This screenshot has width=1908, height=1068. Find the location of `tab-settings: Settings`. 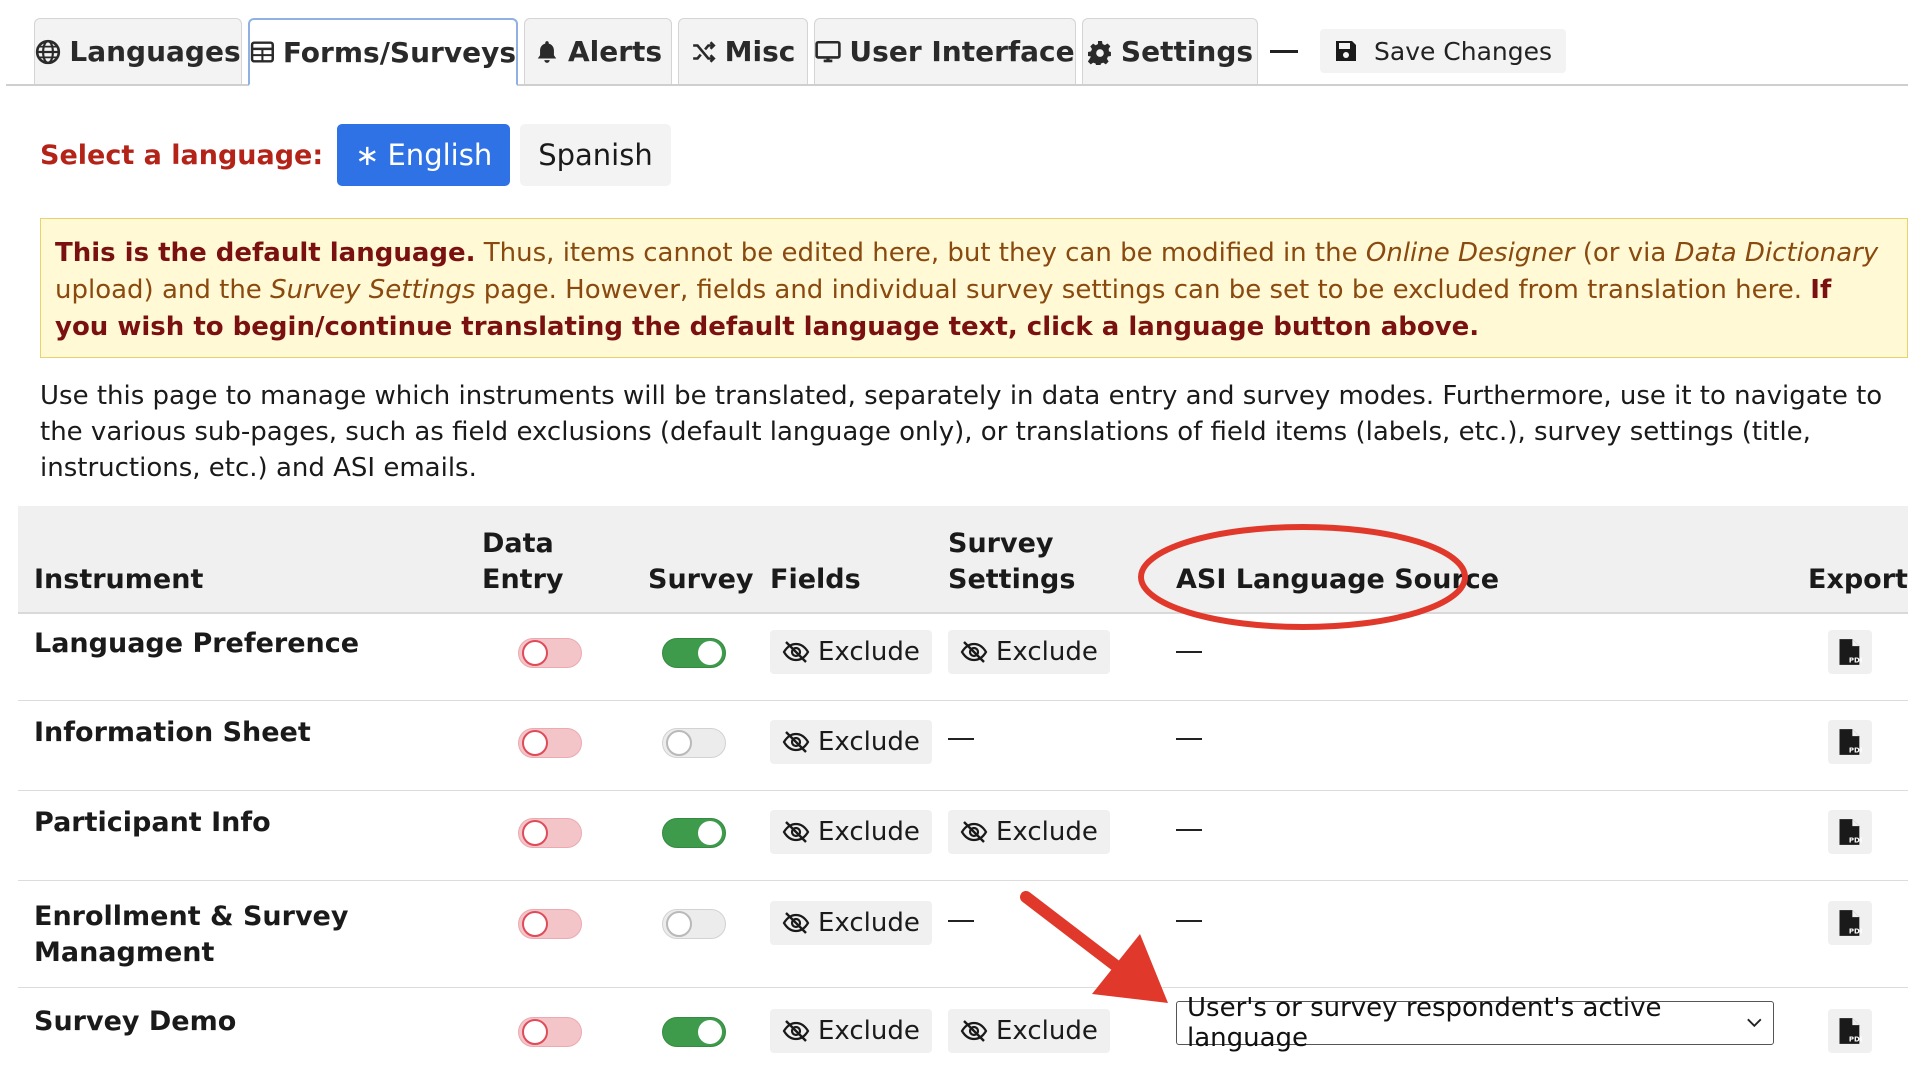

tab-settings: Settings is located at coordinates (1170, 51).